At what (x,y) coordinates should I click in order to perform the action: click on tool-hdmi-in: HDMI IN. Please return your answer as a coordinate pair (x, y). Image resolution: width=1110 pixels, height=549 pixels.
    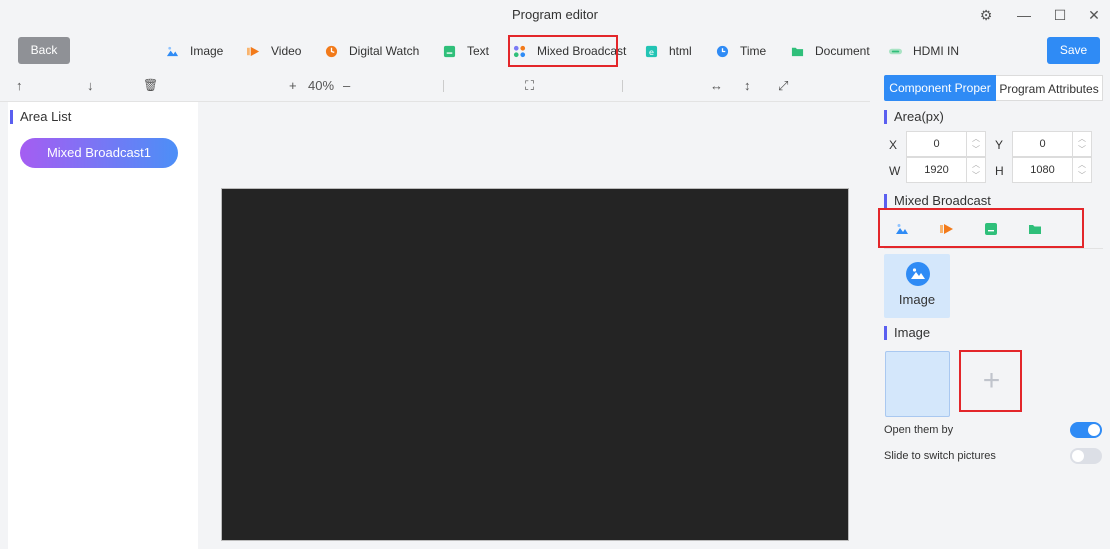
    Looking at the image, I should click on (924, 51).